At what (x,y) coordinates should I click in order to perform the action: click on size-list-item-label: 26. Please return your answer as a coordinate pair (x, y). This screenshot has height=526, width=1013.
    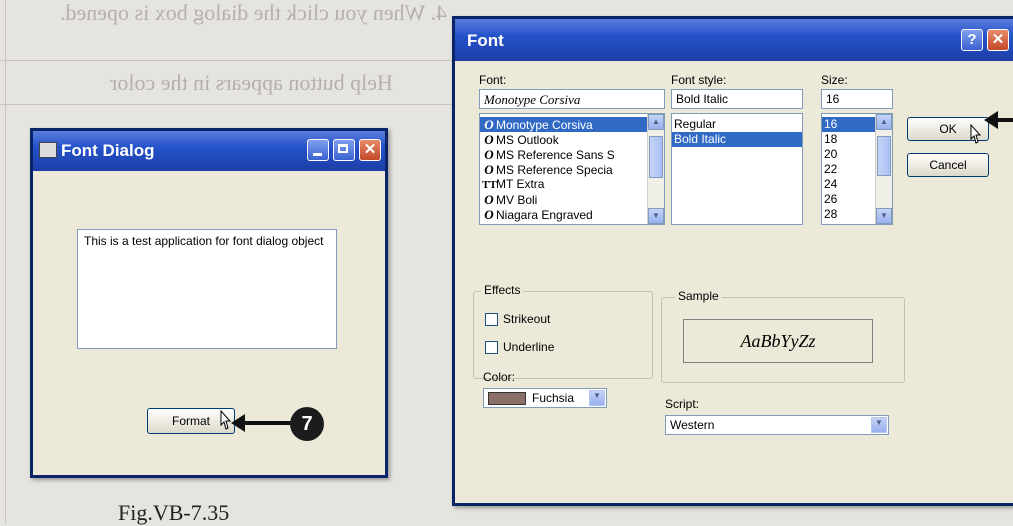
    Looking at the image, I should click on (831, 199).